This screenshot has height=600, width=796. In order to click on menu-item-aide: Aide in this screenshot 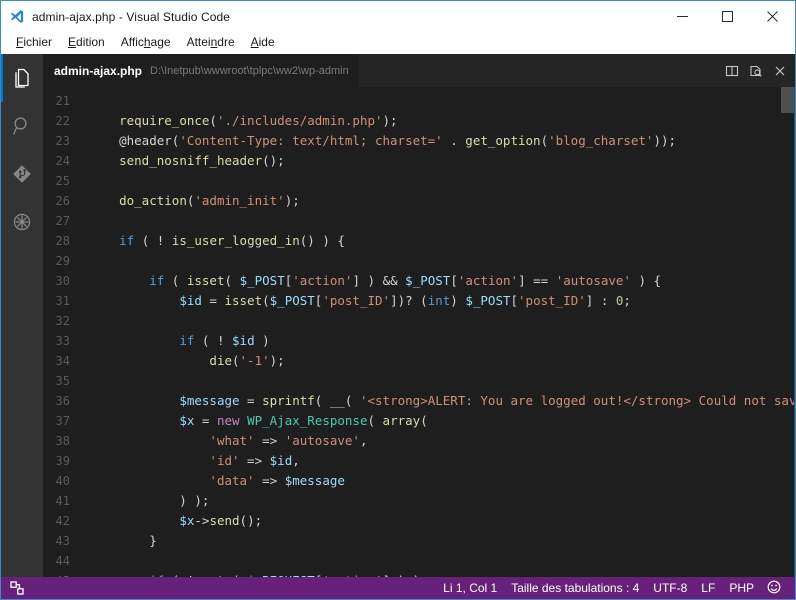, I will do `click(263, 42)`.